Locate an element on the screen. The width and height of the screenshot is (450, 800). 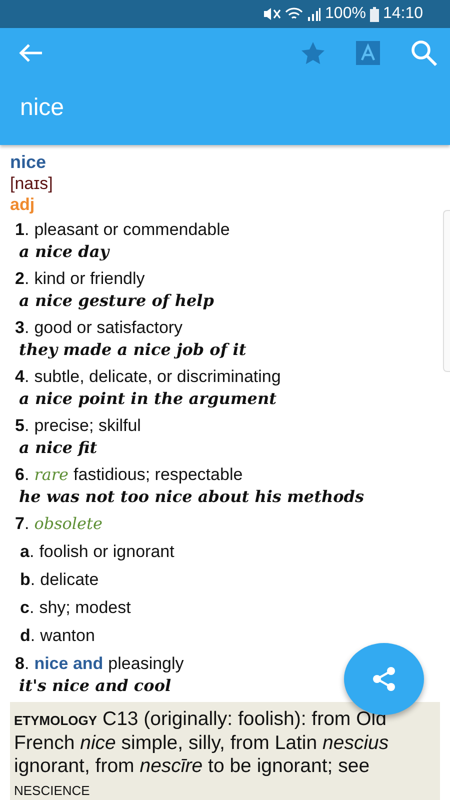
definition: 6. rare fastidious; respectable is located at coordinates (129, 475).